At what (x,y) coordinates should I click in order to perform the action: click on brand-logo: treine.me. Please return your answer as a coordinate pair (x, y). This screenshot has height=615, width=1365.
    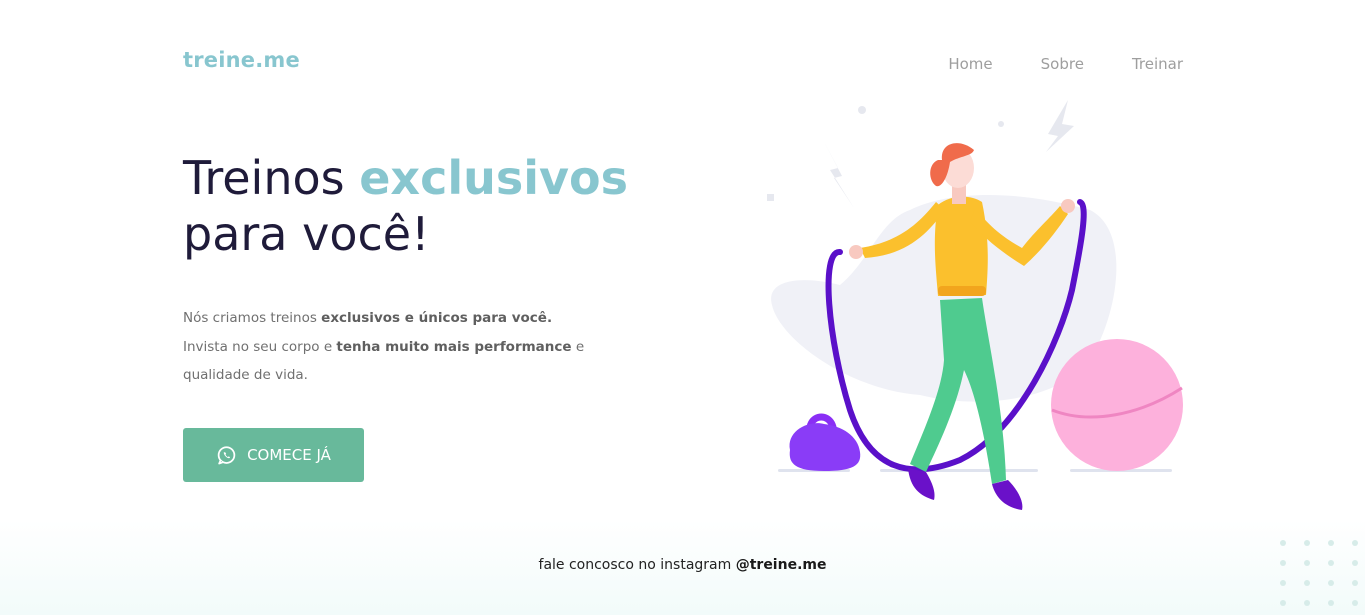
    Looking at the image, I should click on (241, 60).